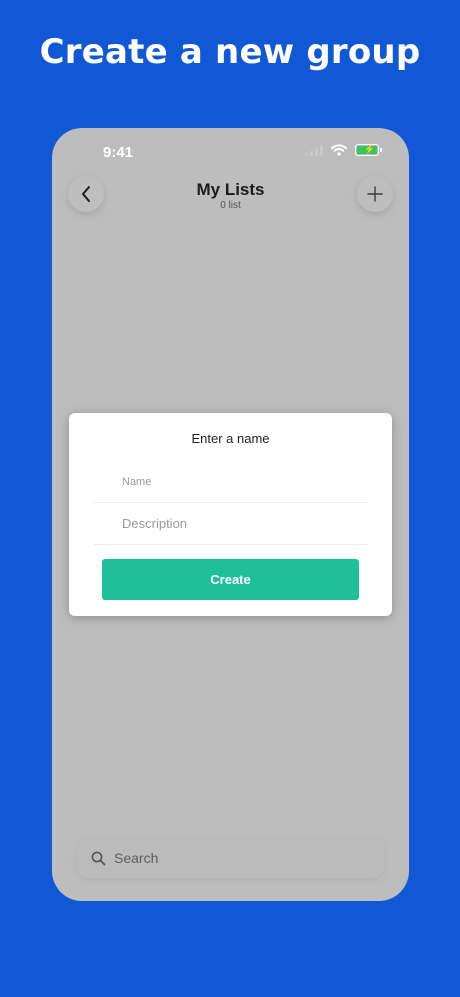 The image size is (460, 997). Describe the element at coordinates (230, 189) in the screenshot. I see `page-title: My Lists` at that location.